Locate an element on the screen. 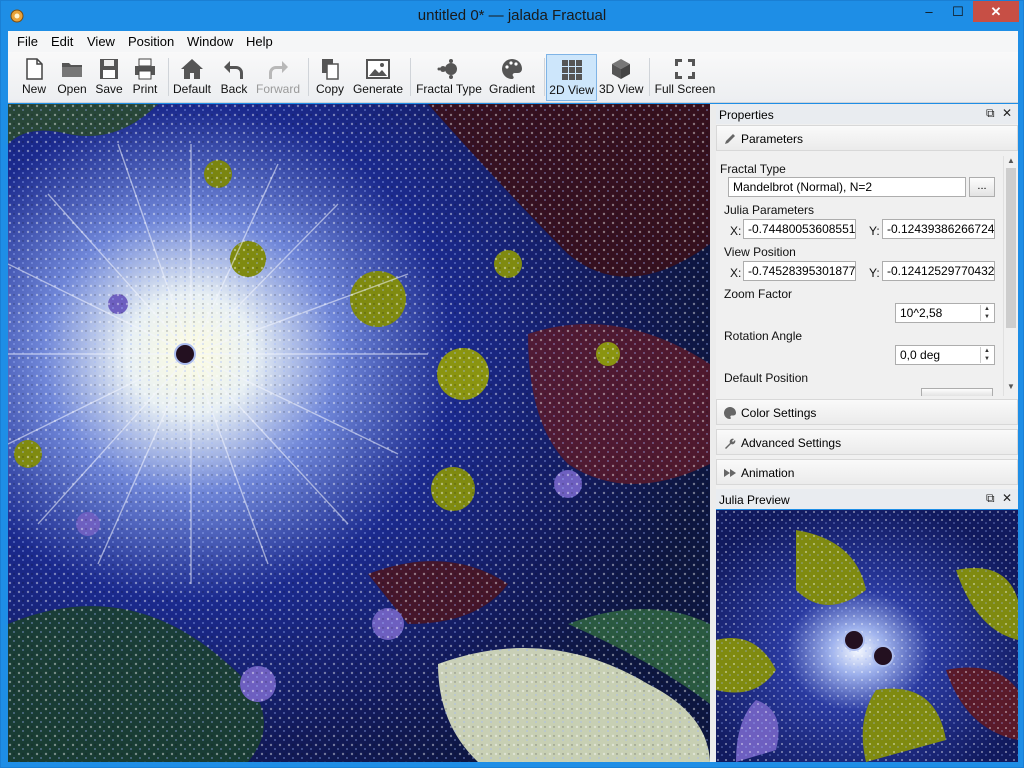 This screenshot has width=1024, height=768. view-y-label: Y: is located at coordinates (874, 273).